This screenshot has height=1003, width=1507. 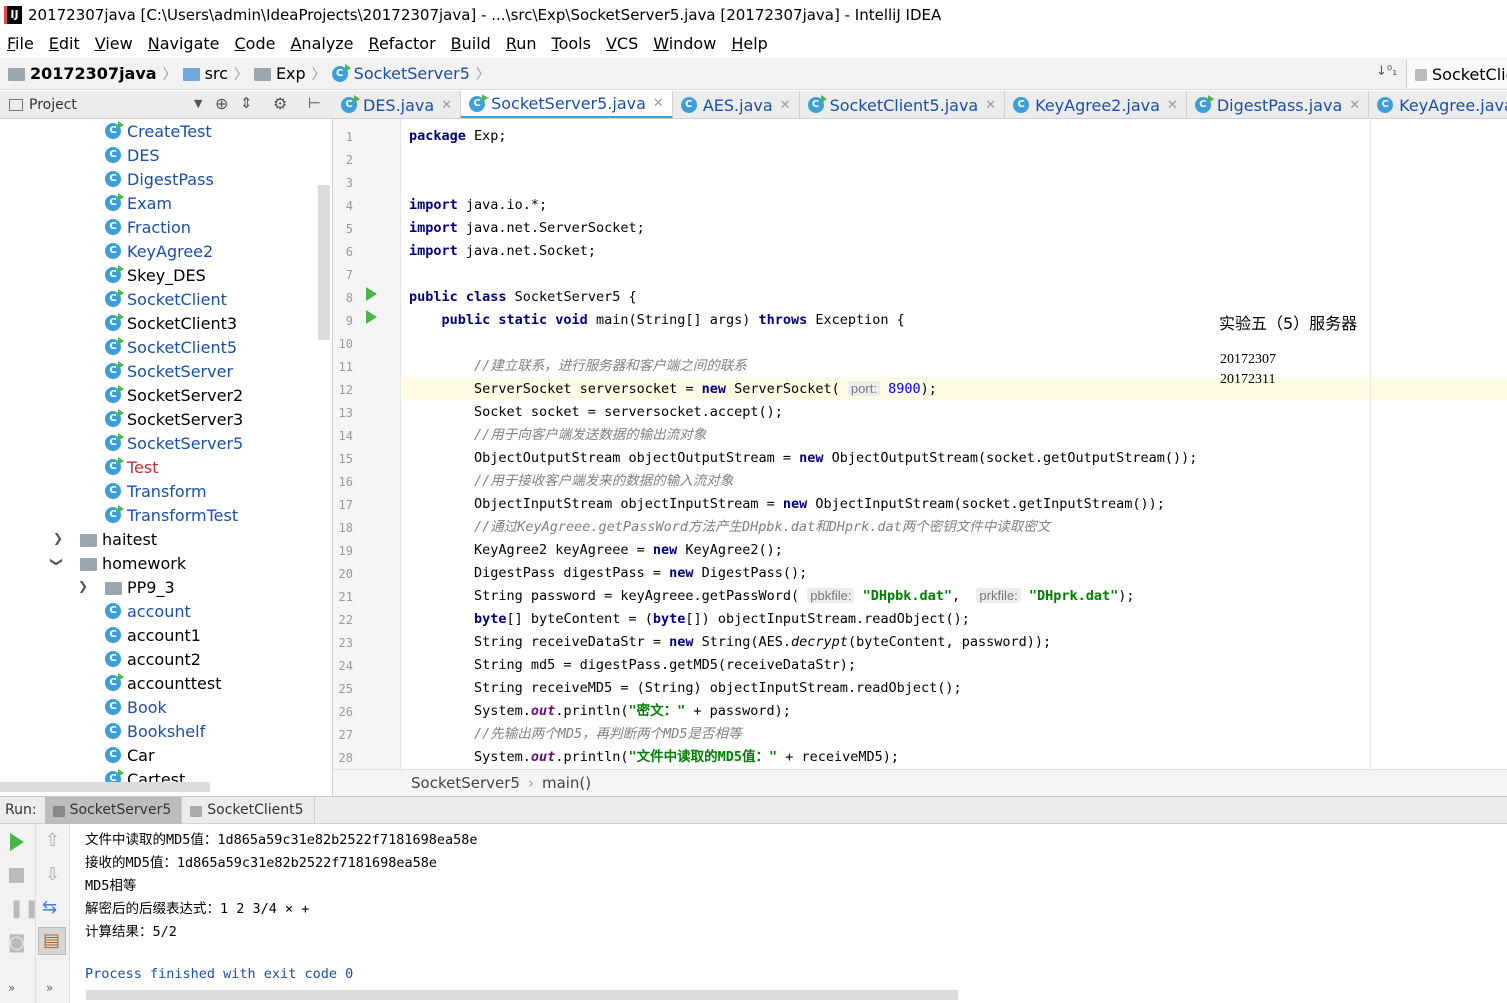 I want to click on menu-tools: Tools, so click(x=571, y=43).